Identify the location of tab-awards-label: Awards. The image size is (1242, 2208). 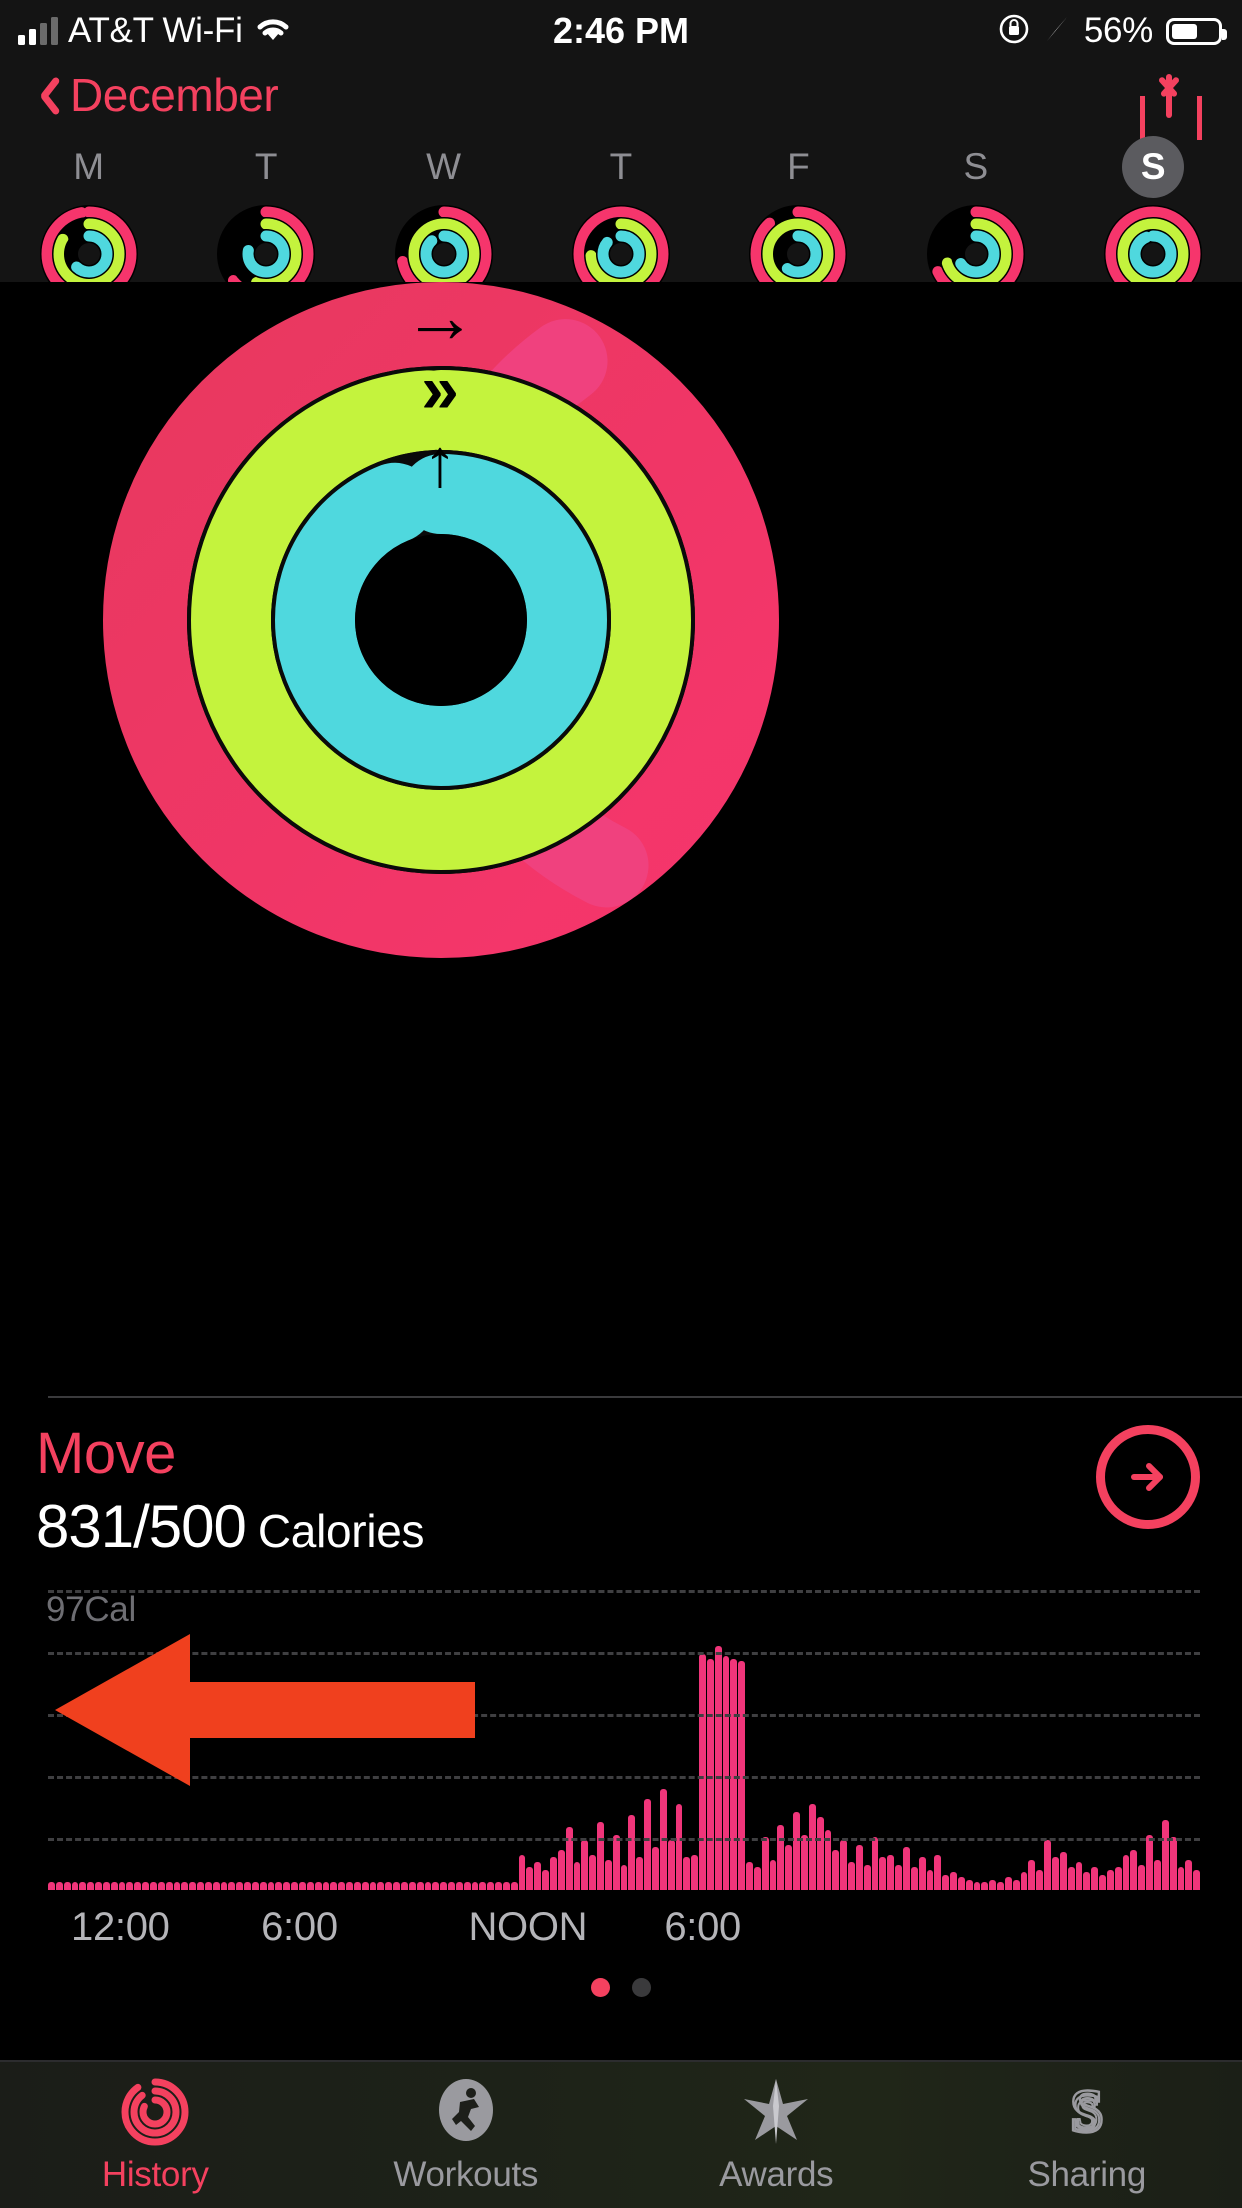
(776, 2174).